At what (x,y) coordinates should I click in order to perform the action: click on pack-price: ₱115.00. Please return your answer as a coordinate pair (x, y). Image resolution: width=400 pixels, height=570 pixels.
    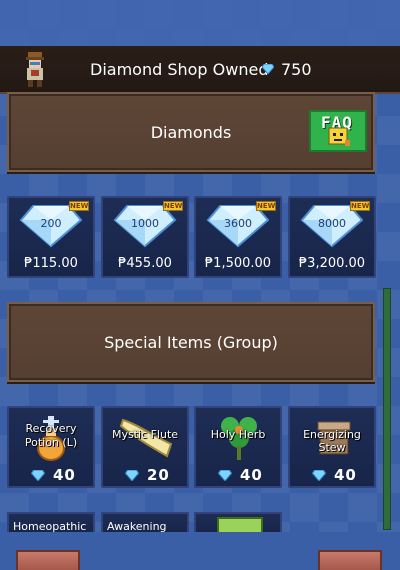
    Looking at the image, I should click on (51, 263).